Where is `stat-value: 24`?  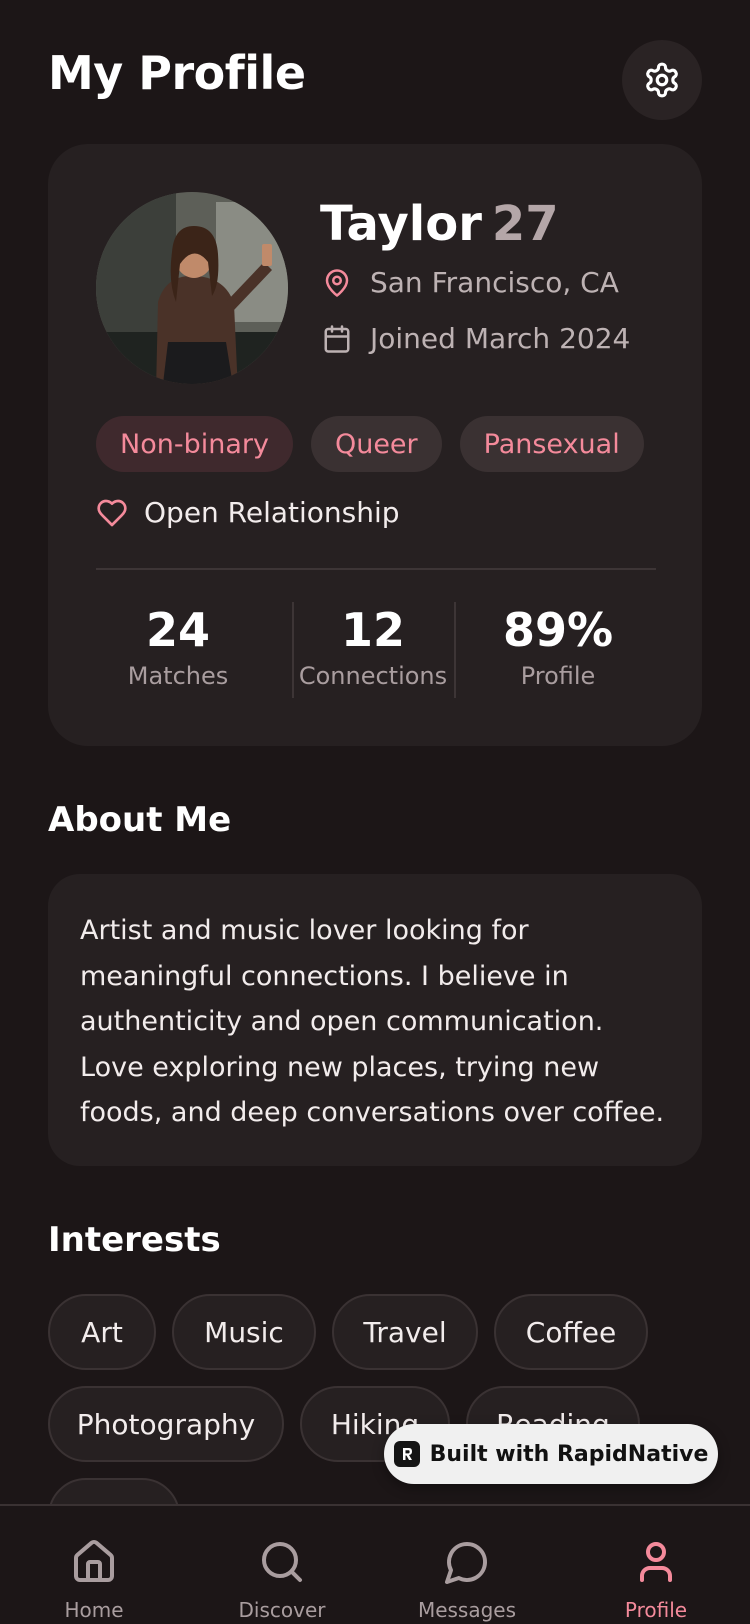
stat-value: 24 is located at coordinates (177, 630).